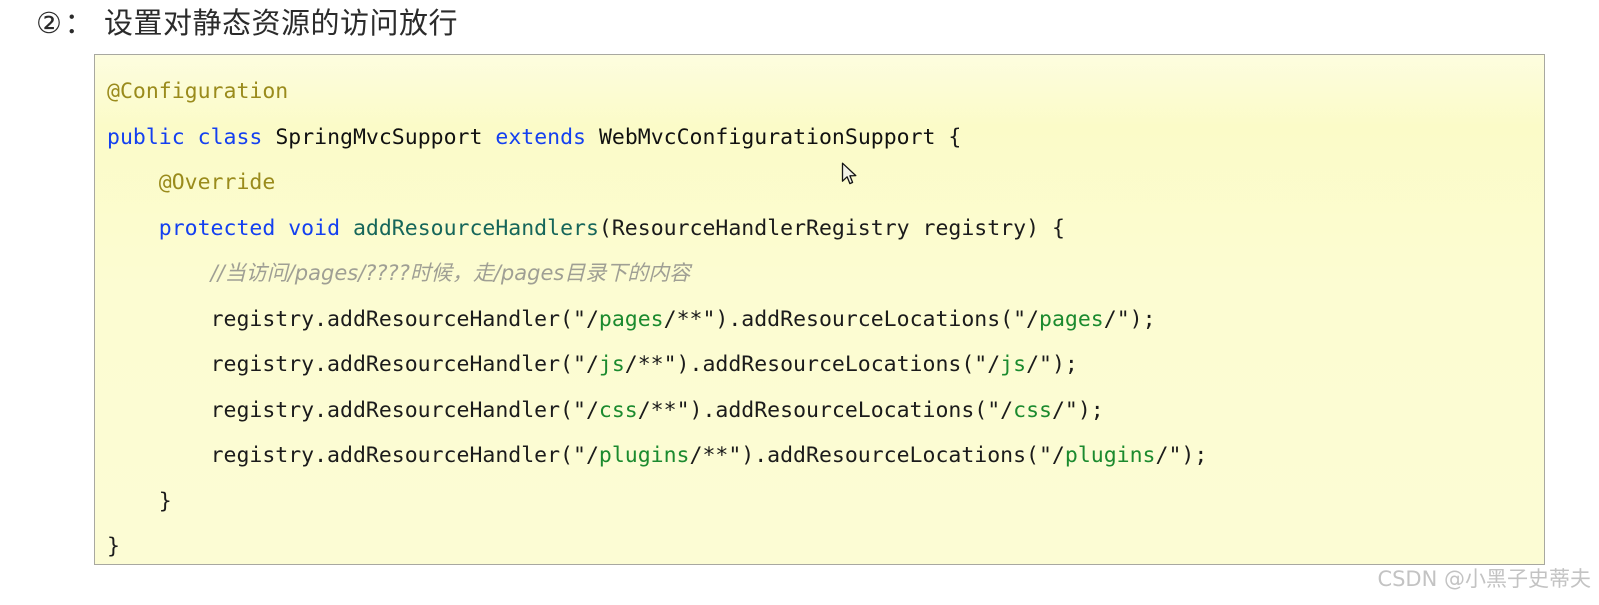 The image size is (1599, 605). Describe the element at coordinates (79, 23) in the screenshot. I see `step-colon: ：` at that location.